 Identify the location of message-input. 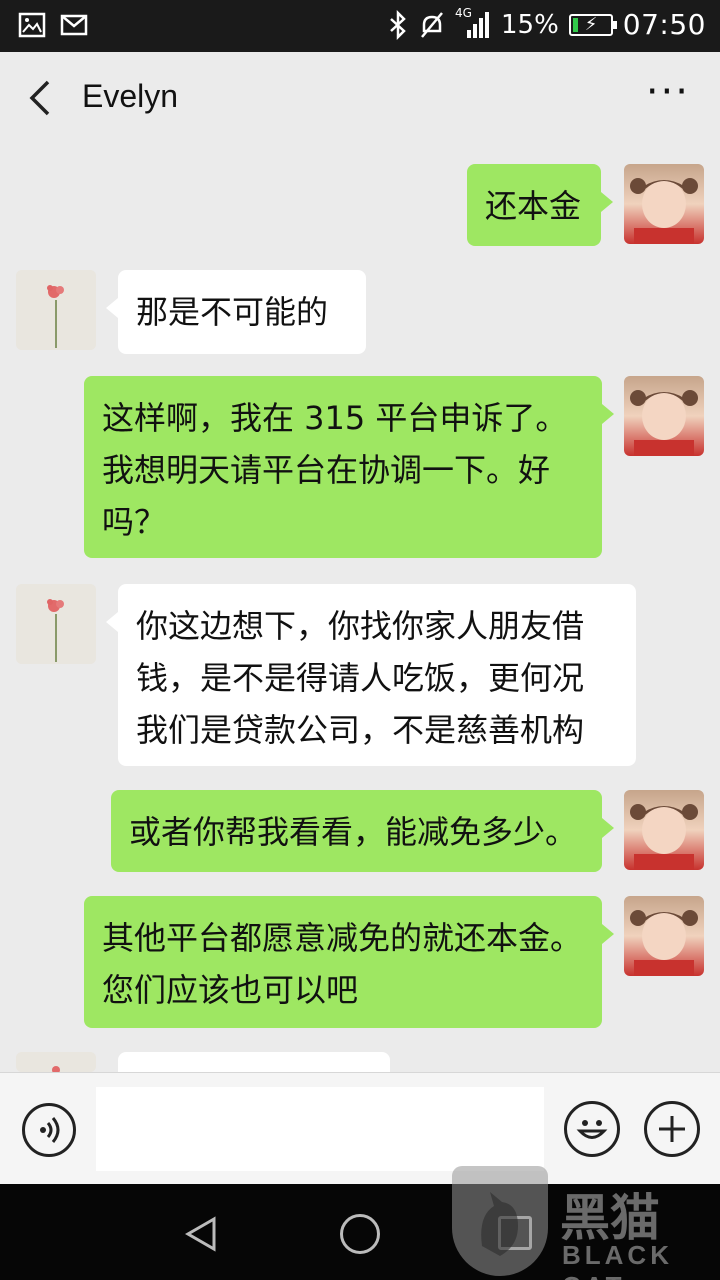
(320, 1129).